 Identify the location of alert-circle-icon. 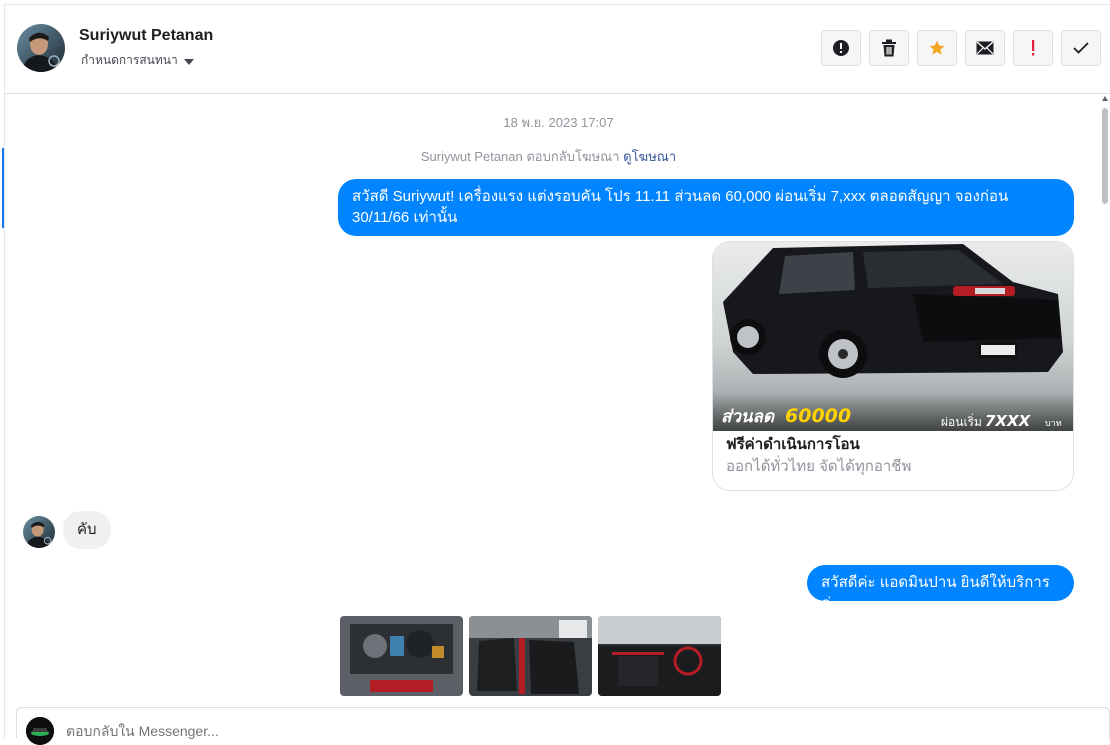
(841, 48).